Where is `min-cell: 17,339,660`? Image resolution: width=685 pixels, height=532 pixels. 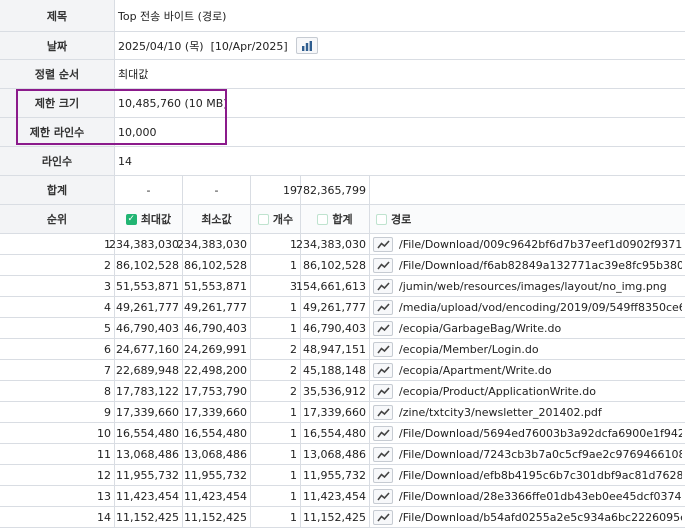
min-cell: 17,339,660 is located at coordinates (217, 412).